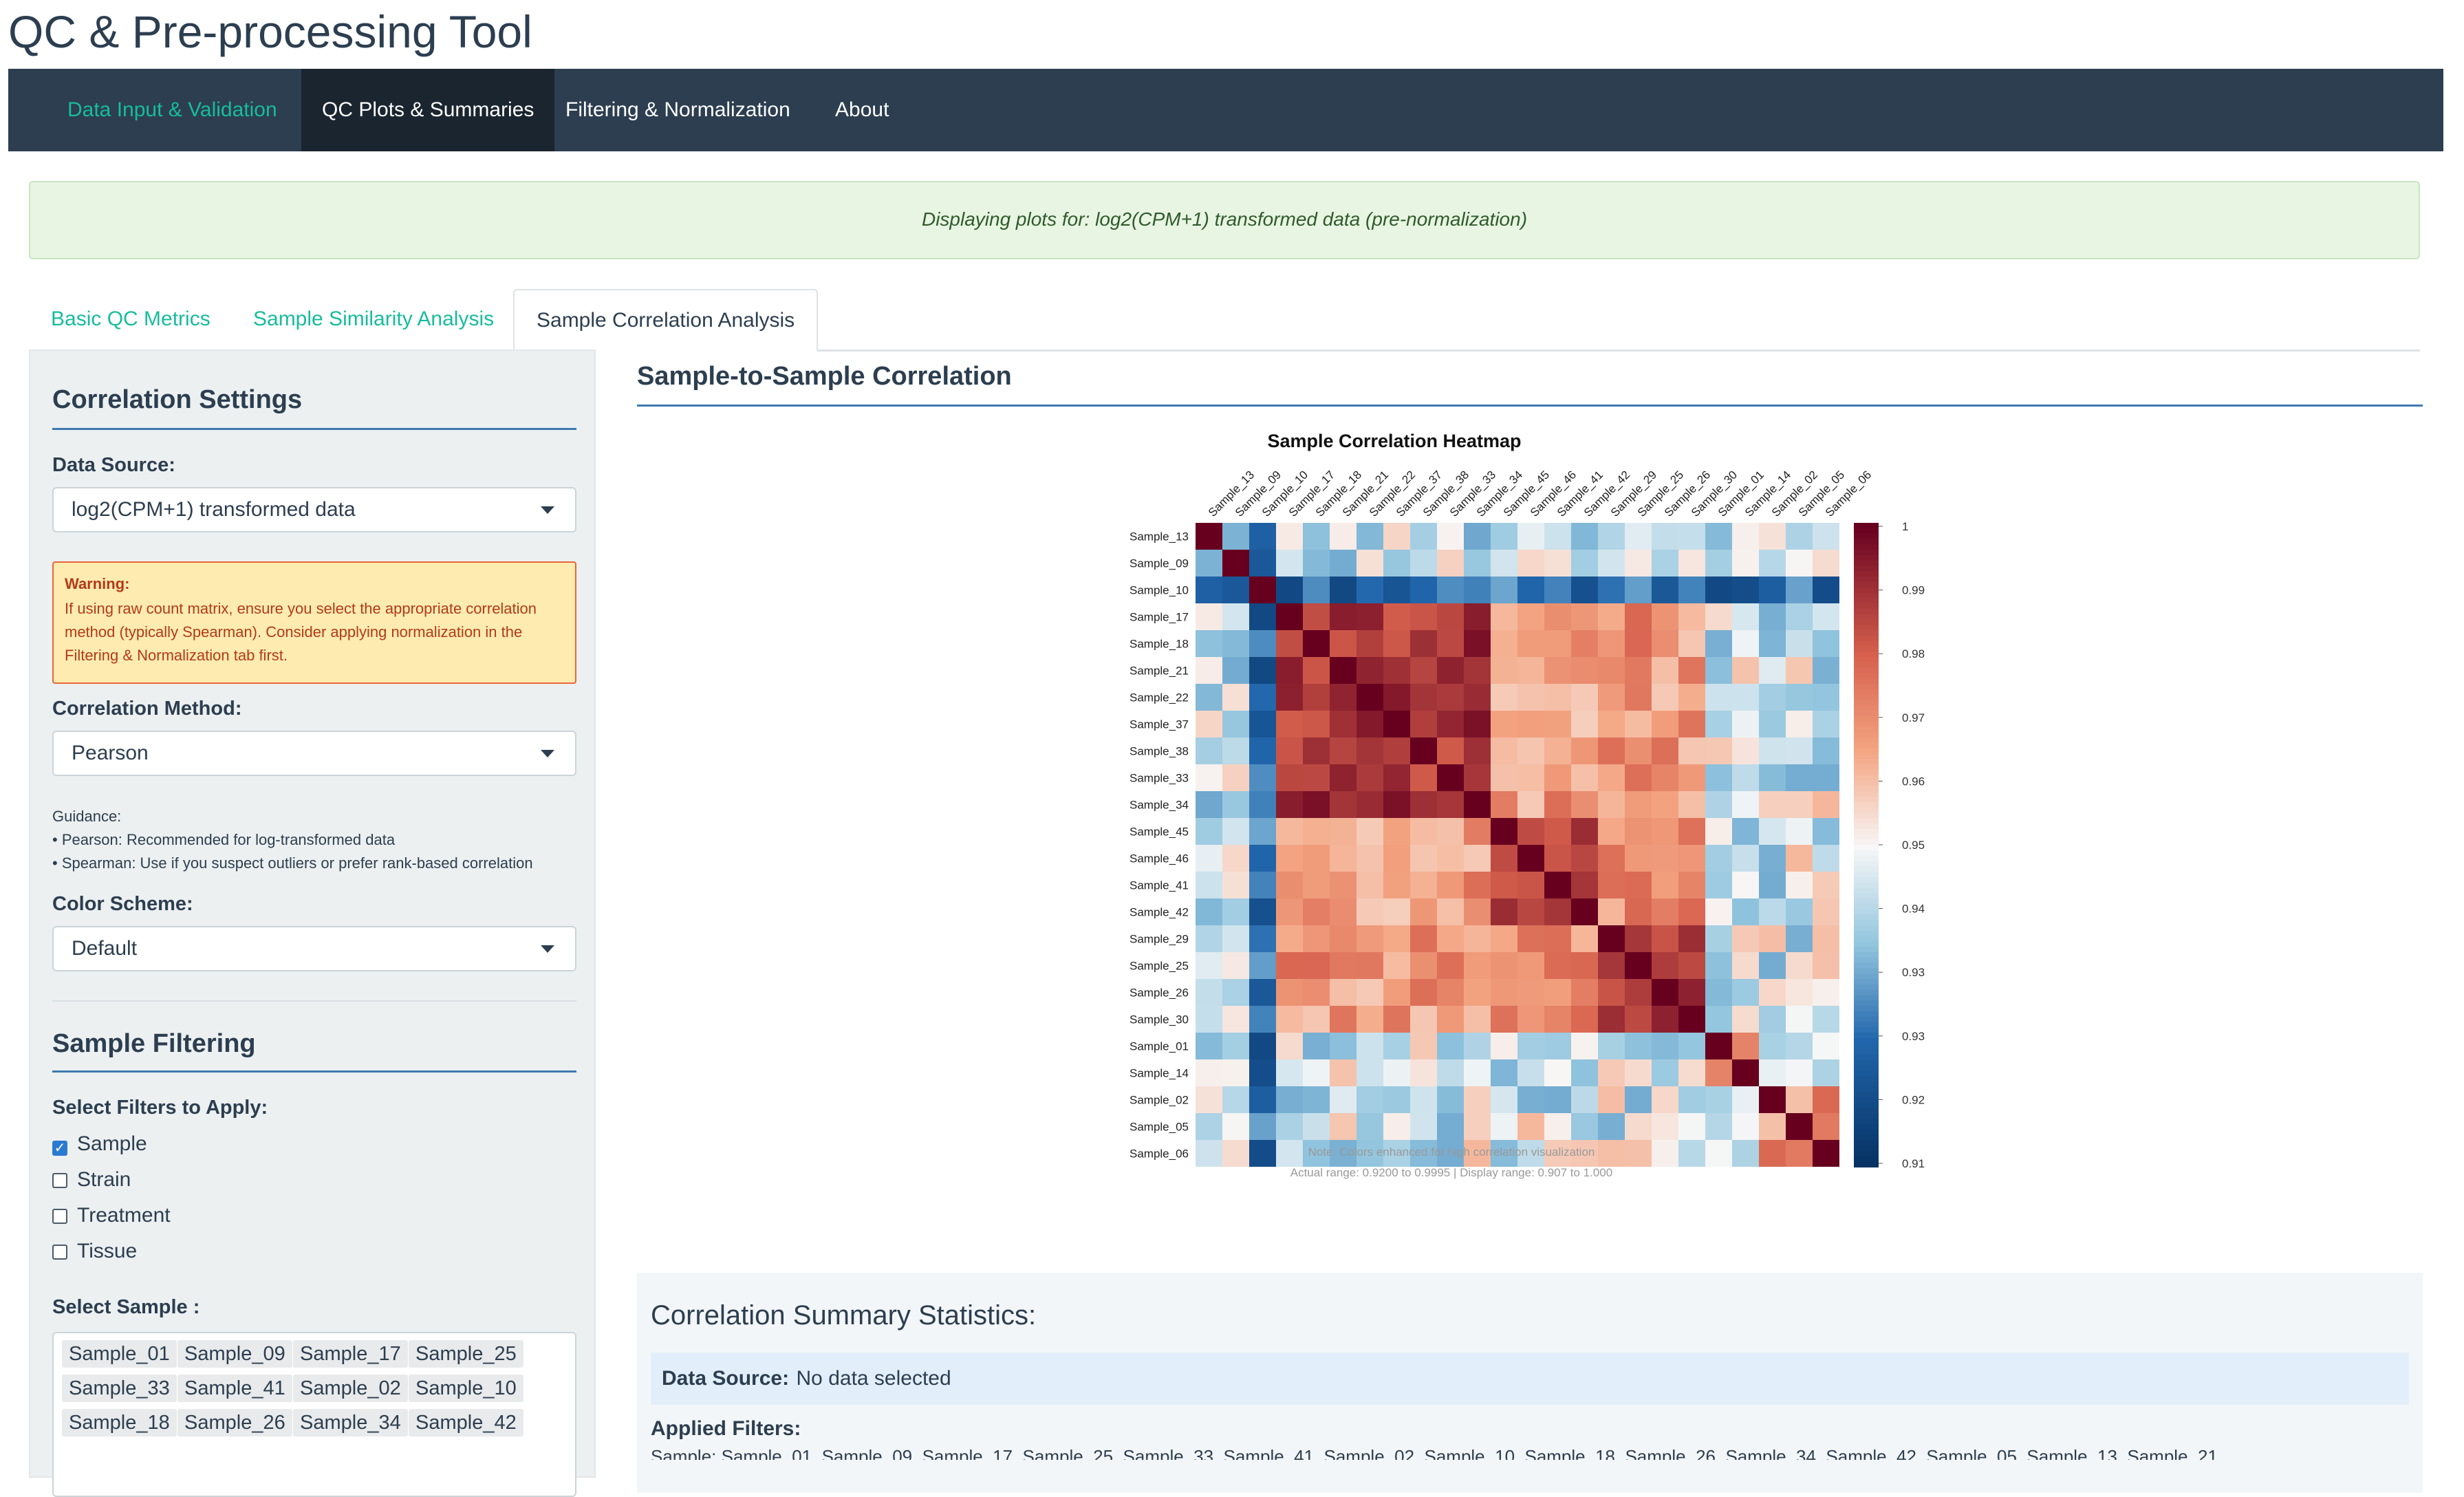  I want to click on sample-chip: Sample_02, so click(350, 1389).